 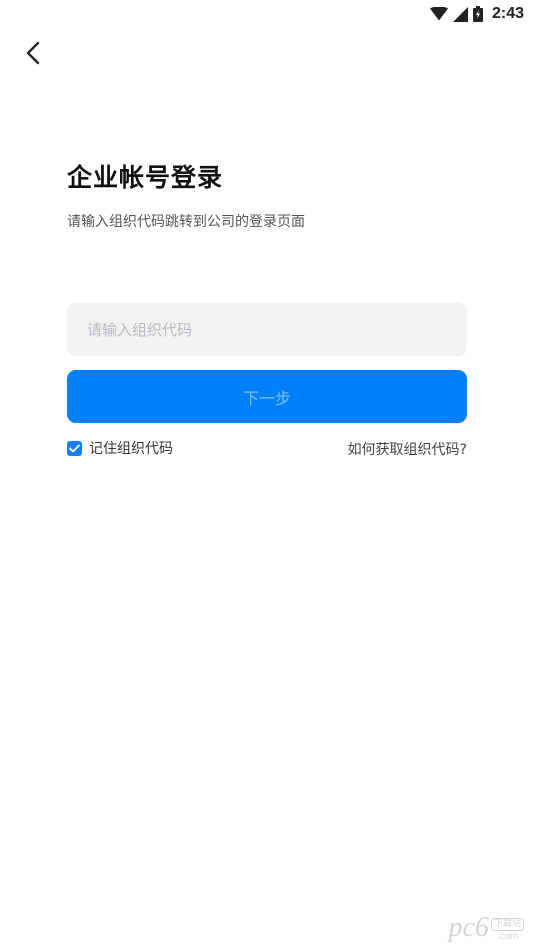 What do you see at coordinates (267, 396) in the screenshot?
I see `next-step-button: 下一步` at bounding box center [267, 396].